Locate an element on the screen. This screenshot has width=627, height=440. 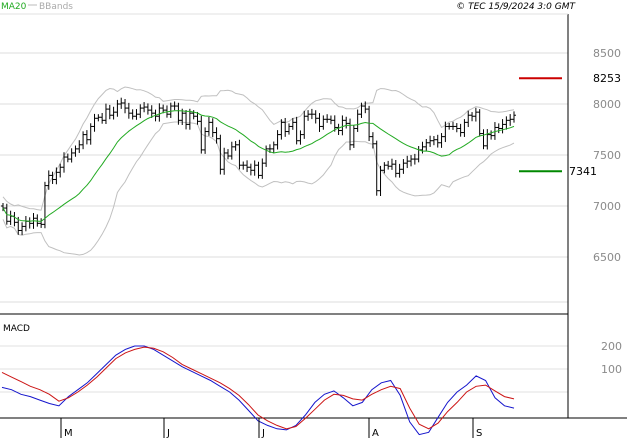
bbands-legend-label: BBands is located at coordinates (56, 7).